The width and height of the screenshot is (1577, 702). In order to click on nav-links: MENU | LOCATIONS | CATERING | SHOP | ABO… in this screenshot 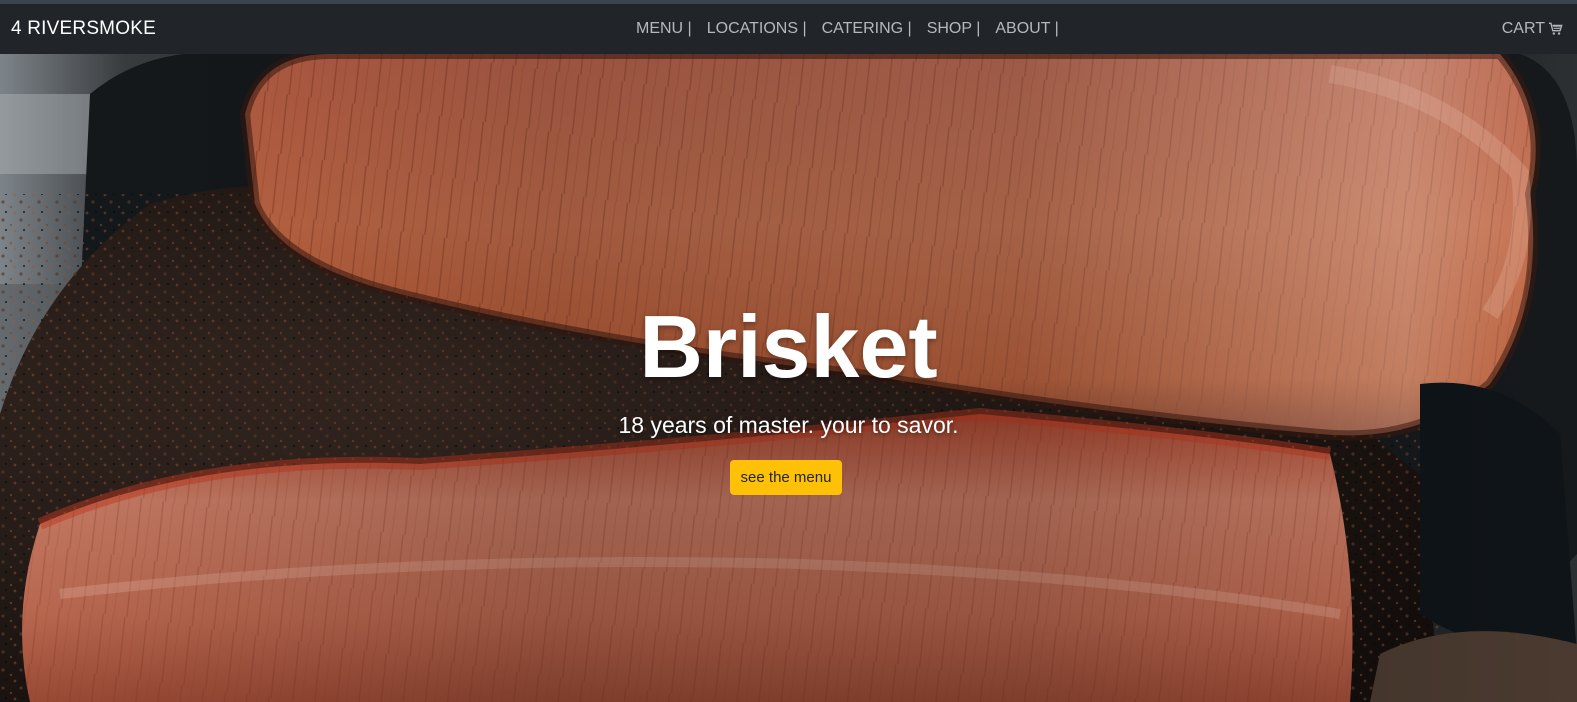, I will do `click(855, 29)`.